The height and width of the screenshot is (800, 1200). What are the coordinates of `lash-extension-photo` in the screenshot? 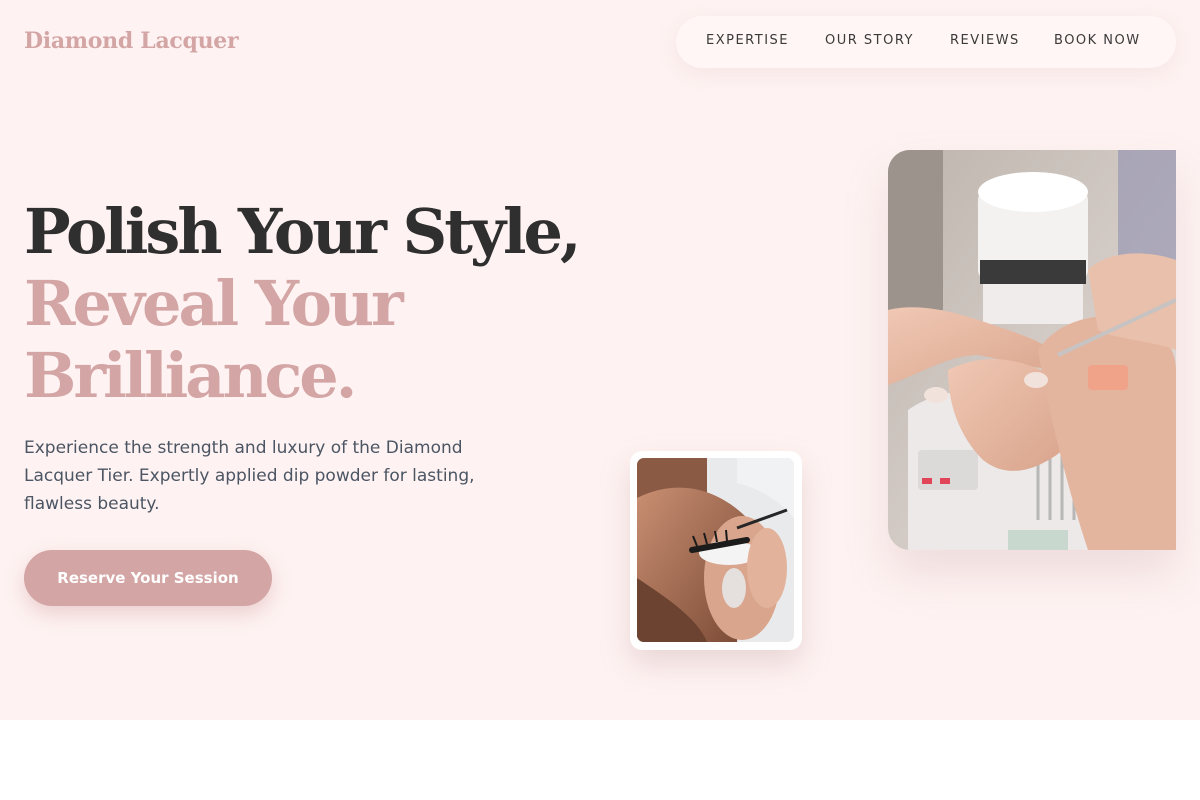 It's located at (715, 550).